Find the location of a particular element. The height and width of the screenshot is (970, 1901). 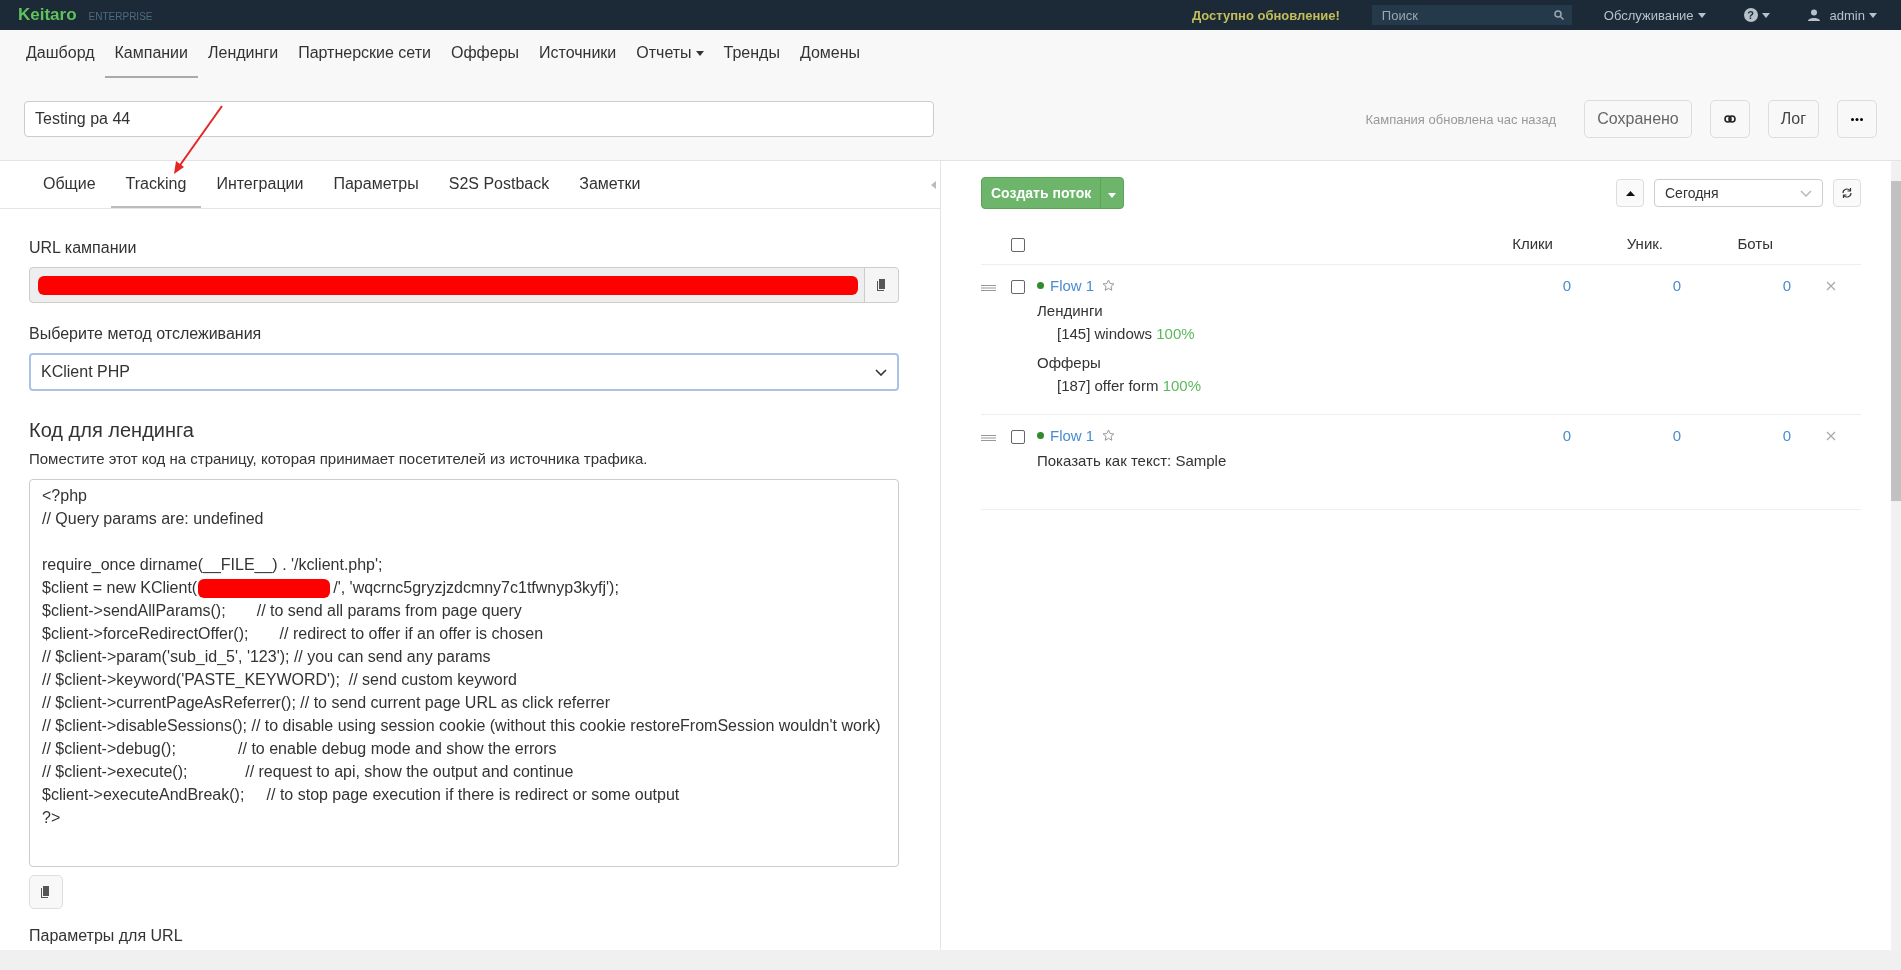

refresh-icon is located at coordinates (1847, 193).